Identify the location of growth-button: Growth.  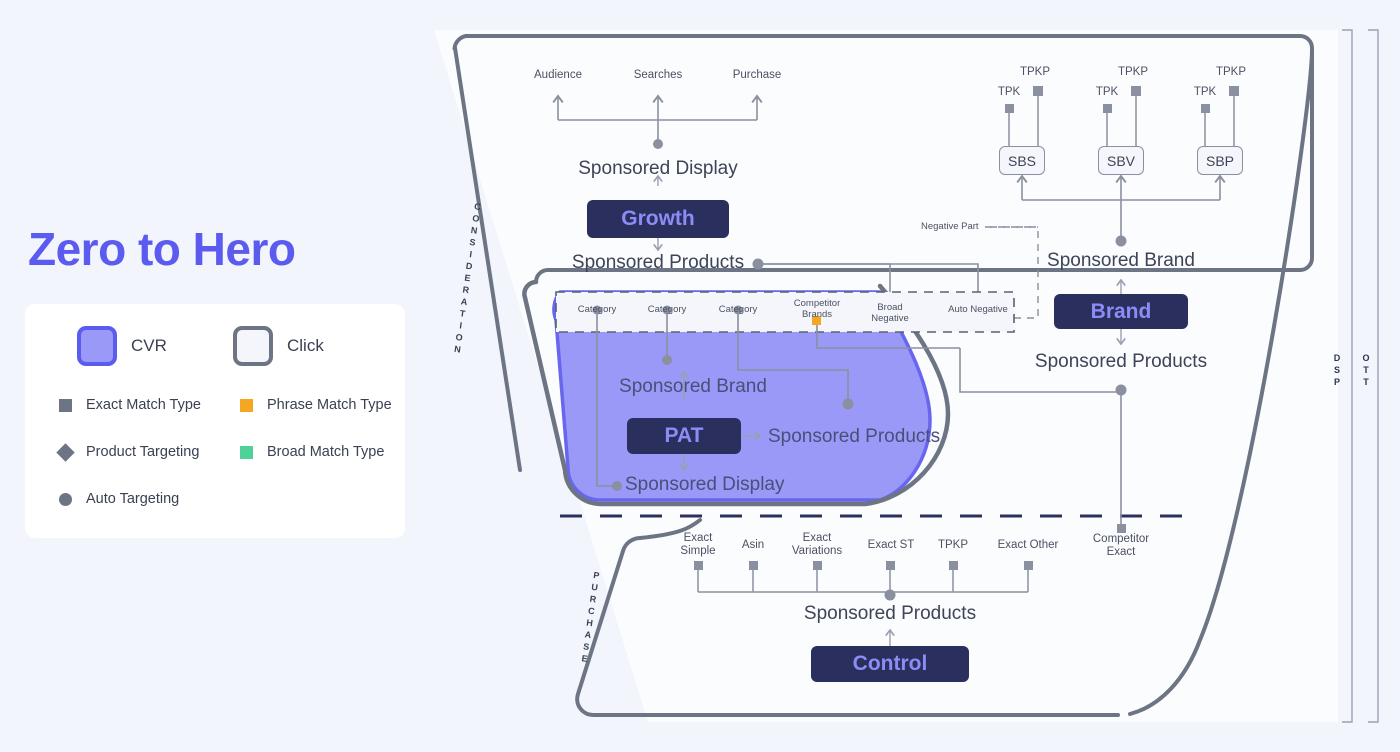
(658, 219).